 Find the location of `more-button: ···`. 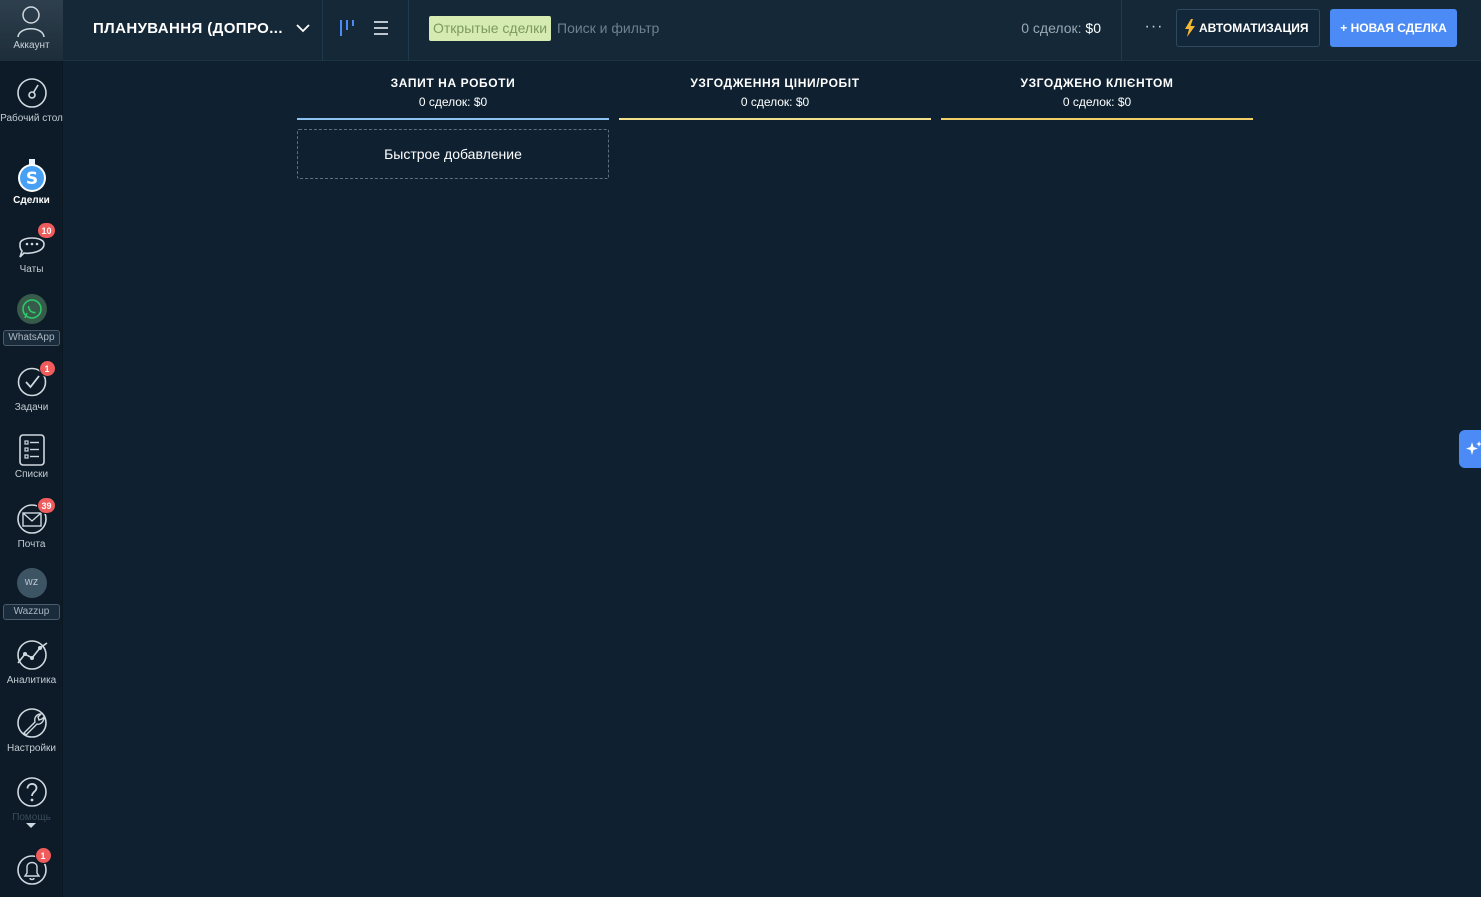

more-button: ··· is located at coordinates (1154, 29).